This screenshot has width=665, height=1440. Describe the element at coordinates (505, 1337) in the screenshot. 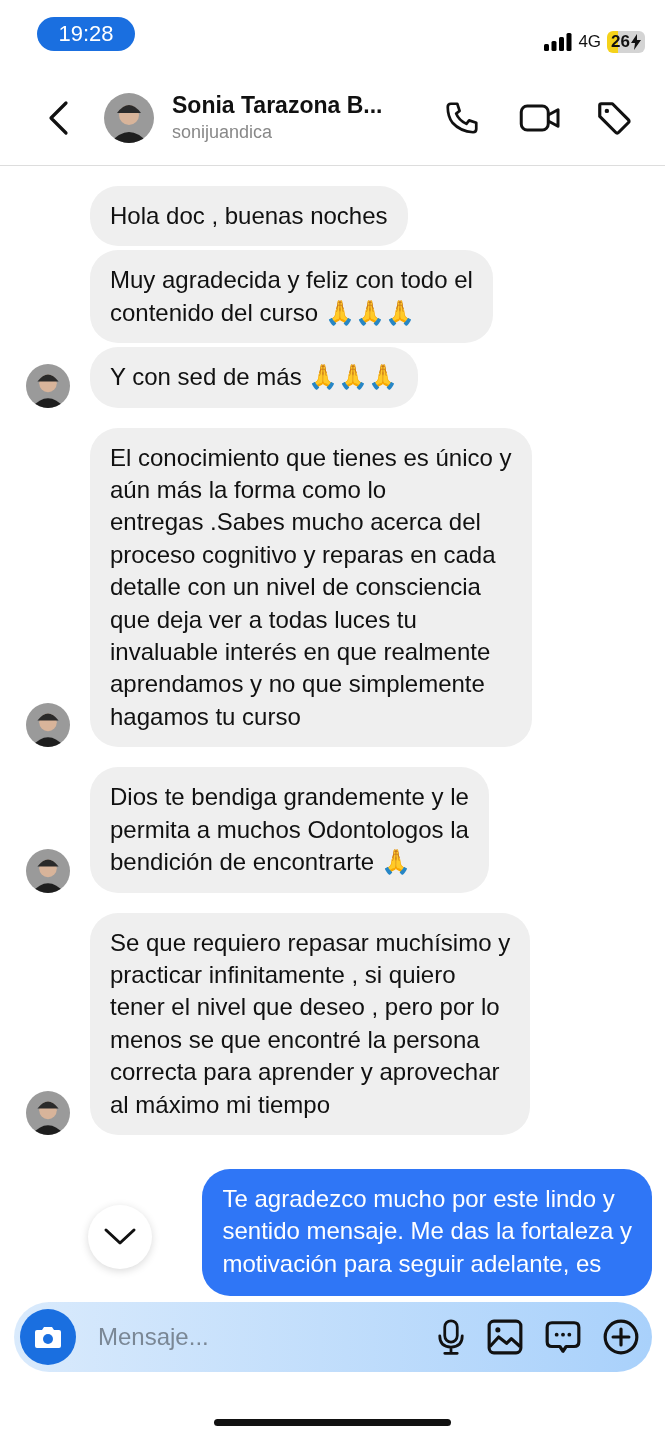

I see `gallery-icon` at that location.